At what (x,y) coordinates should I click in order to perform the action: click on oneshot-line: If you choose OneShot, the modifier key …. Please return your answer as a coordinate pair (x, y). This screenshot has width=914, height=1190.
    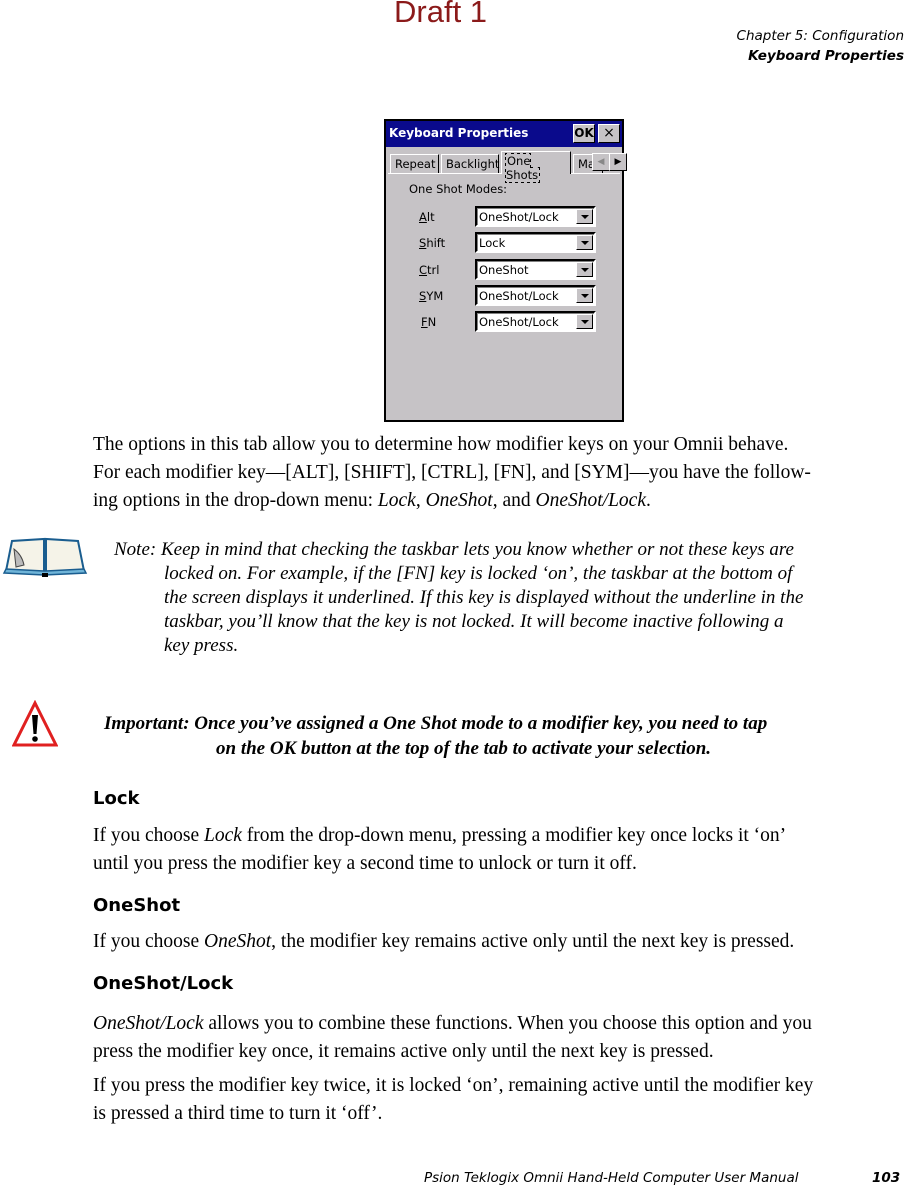
    Looking at the image, I should click on (444, 941).